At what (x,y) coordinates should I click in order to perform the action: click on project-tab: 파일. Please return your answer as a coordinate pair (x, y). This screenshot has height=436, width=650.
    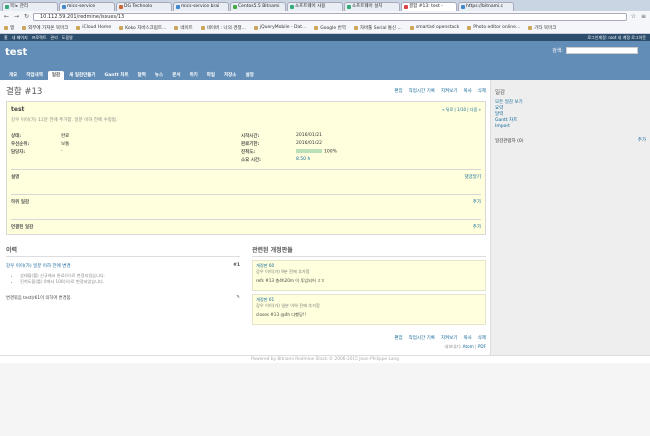
    Looking at the image, I should click on (211, 75).